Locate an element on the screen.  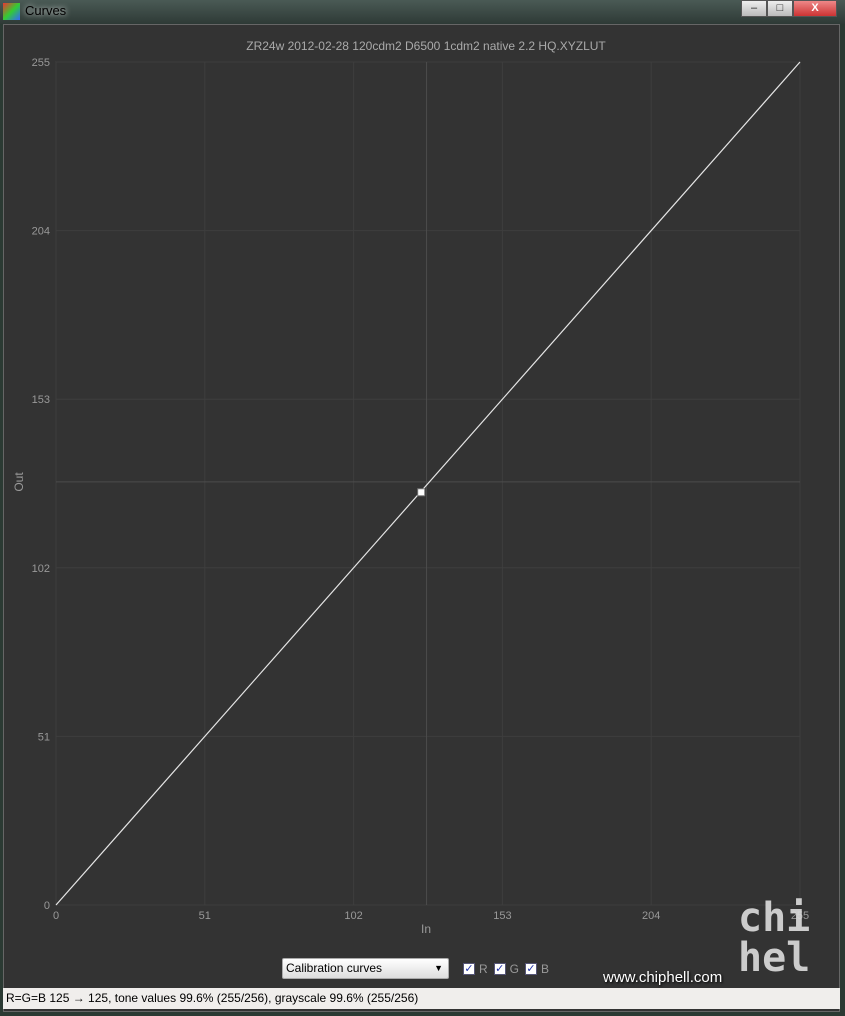
channel-checkboxes: ✓ R ✓ G ✓ B is located at coordinates (503, 969).